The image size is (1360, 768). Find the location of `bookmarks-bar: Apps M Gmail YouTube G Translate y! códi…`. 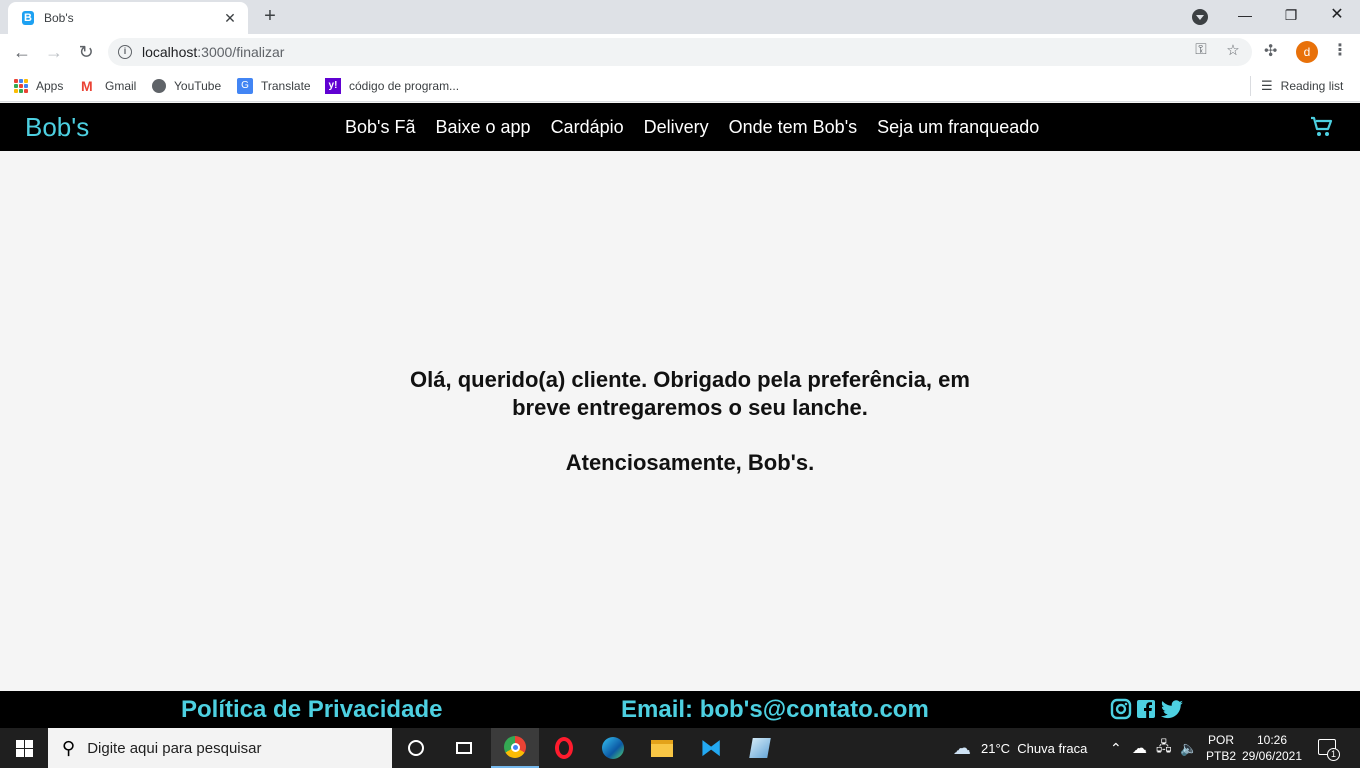

bookmarks-bar: Apps M Gmail YouTube G Translate y! códi… is located at coordinates (680, 86).